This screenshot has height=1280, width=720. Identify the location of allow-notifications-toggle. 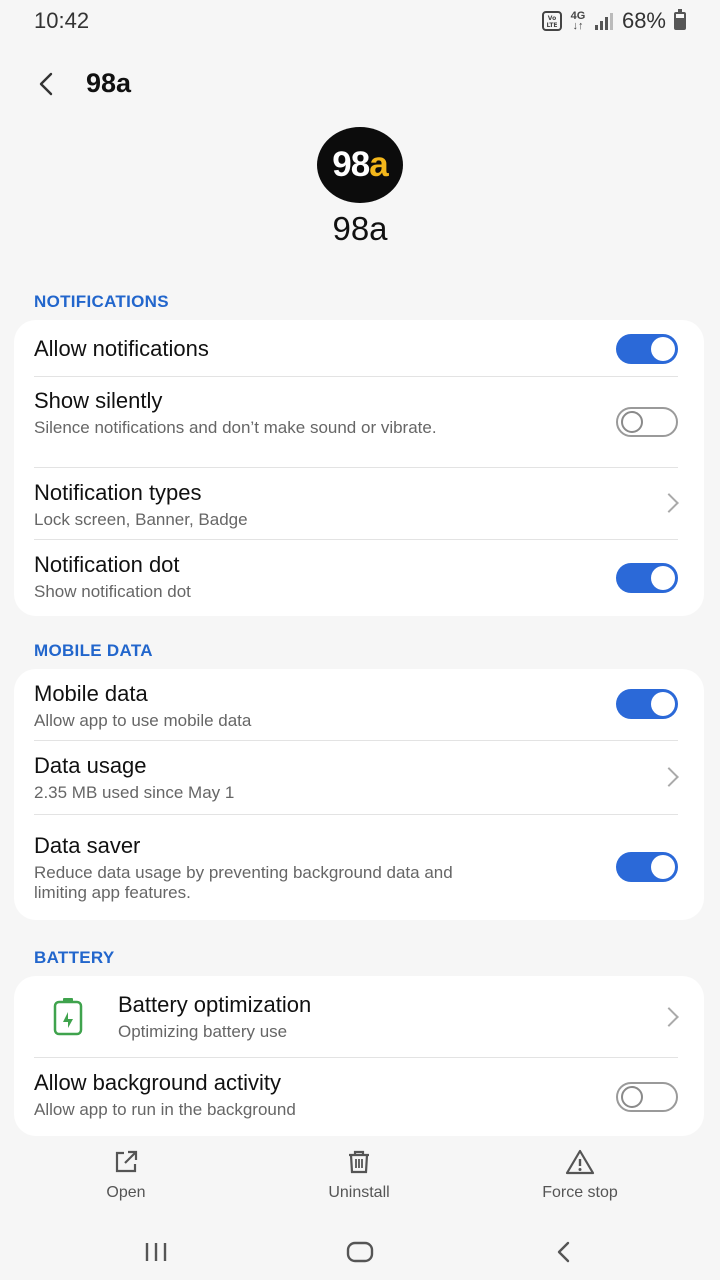
(647, 349).